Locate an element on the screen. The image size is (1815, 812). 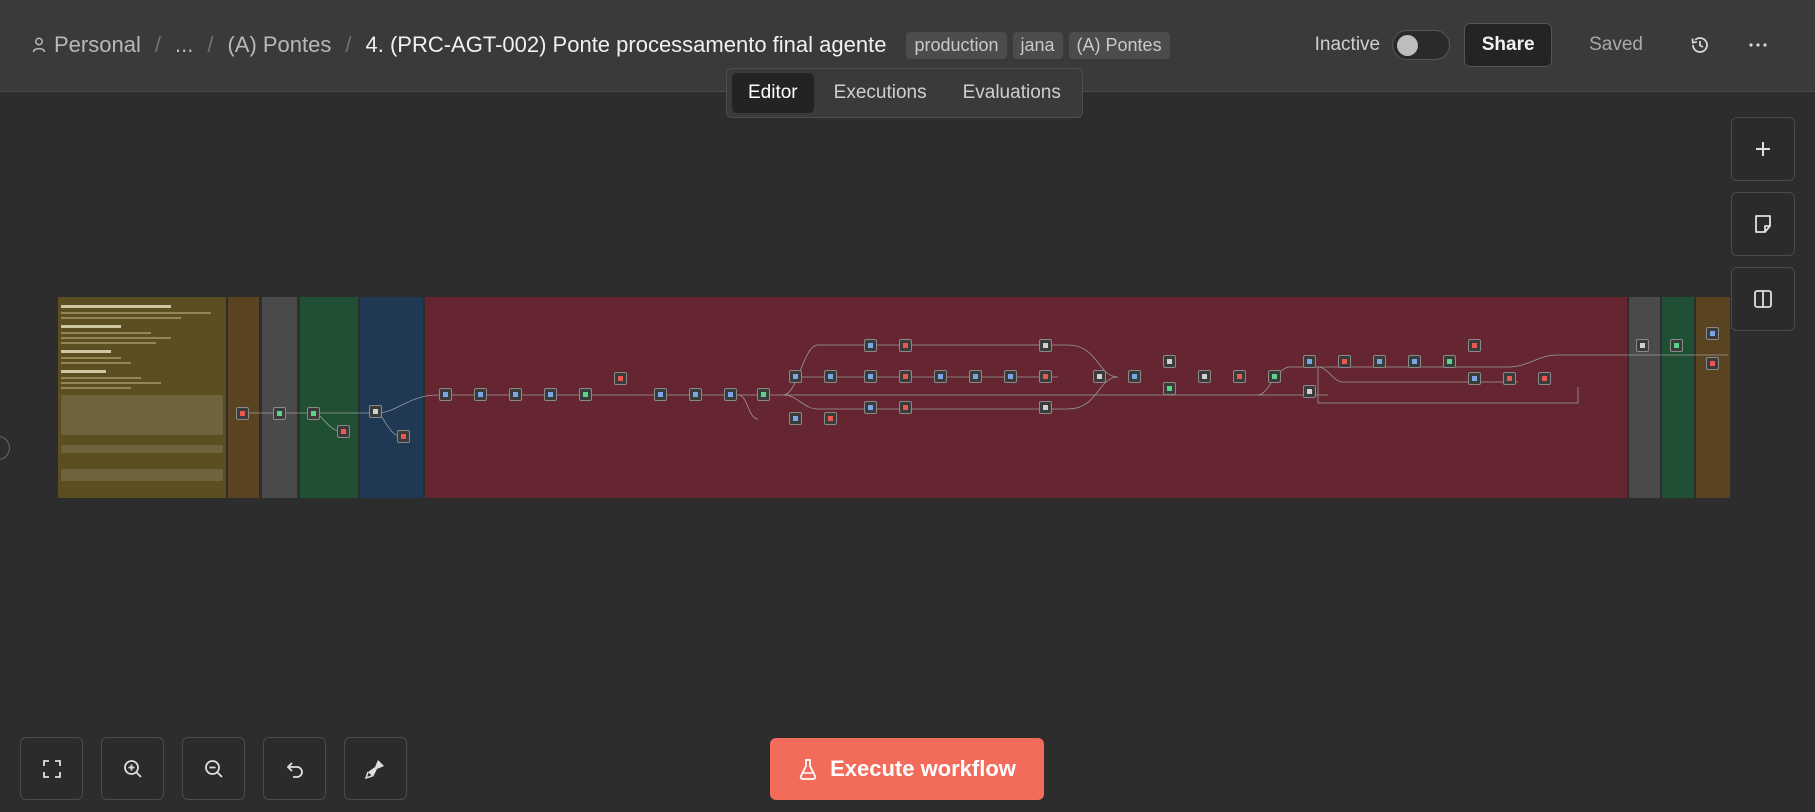
sticky-note-icon is located at coordinates (1763, 224).